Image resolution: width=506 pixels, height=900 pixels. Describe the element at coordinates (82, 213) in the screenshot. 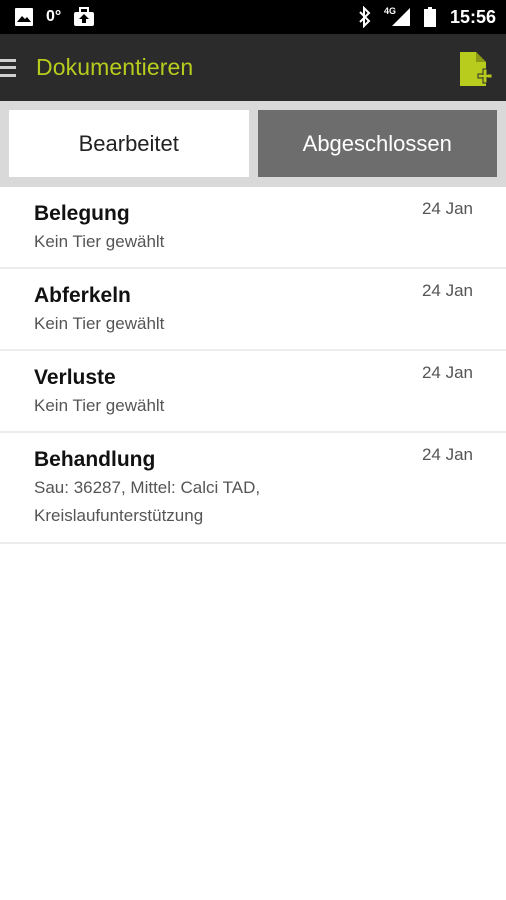

I see `item-title: Belegung` at that location.